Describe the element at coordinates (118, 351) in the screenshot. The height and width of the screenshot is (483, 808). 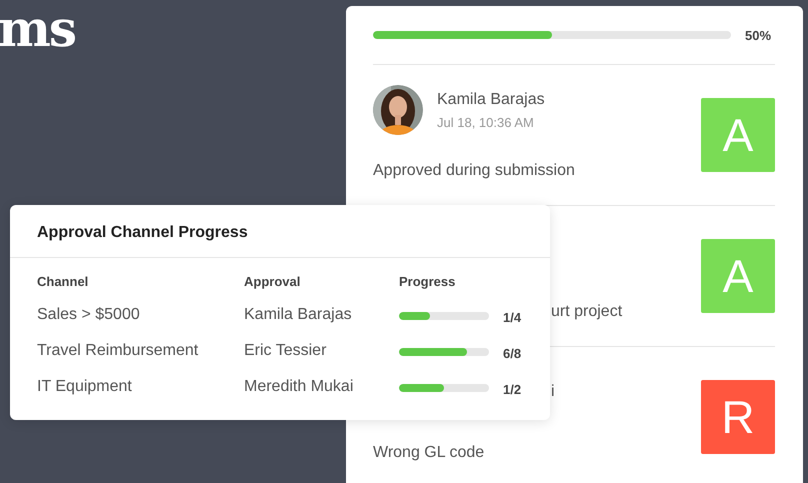
I see `channel-name: Travel Reimbursement` at that location.